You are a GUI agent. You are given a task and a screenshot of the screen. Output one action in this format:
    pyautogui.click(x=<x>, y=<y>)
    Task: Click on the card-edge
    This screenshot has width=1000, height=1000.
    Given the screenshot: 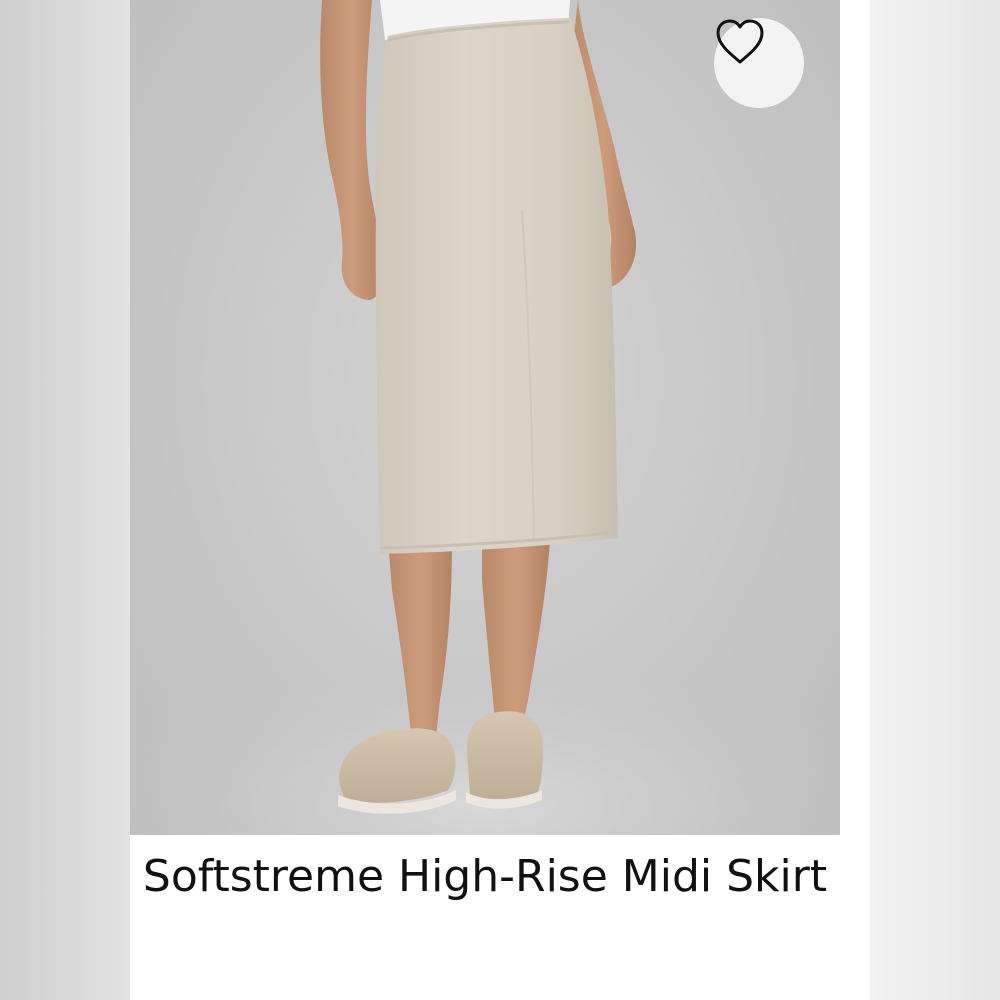 What is the action you would take?
    pyautogui.click(x=855, y=500)
    